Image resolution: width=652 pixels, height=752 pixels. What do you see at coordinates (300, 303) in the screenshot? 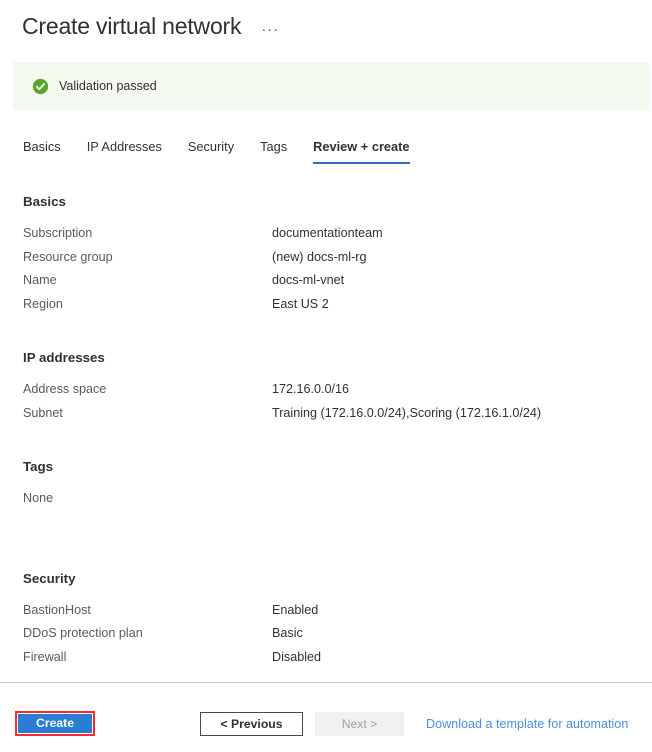
I see `detail-value: East US 2` at bounding box center [300, 303].